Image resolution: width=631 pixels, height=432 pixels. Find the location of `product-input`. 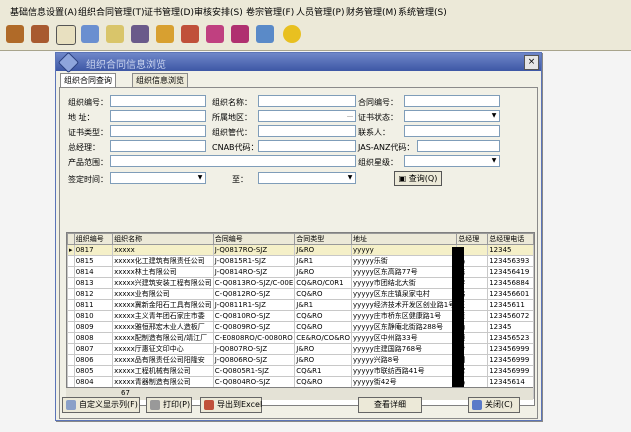

product-input is located at coordinates (233, 161).